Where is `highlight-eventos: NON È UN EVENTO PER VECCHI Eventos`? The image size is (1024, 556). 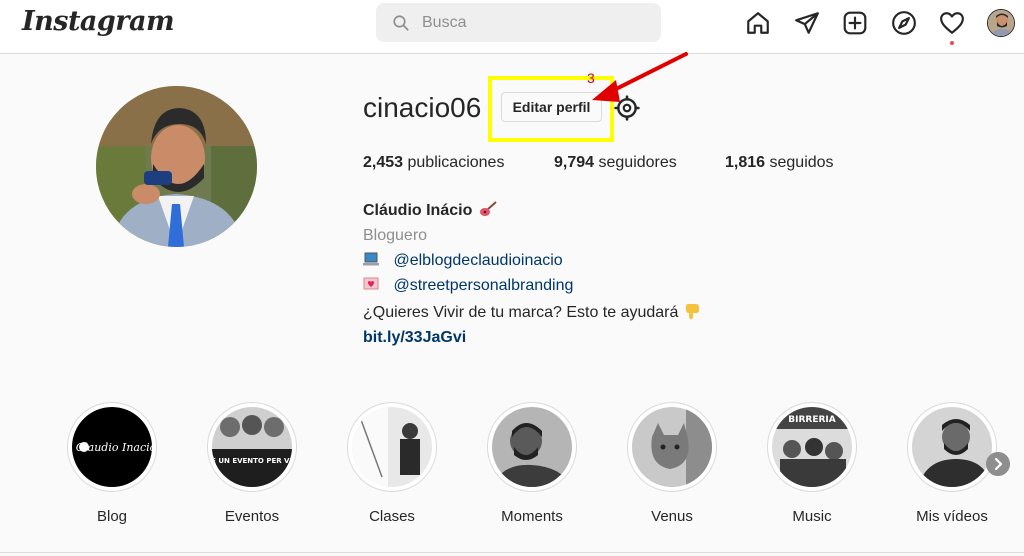 highlight-eventos: NON È UN EVENTO PER VECCHI Eventos is located at coordinates (252, 463).